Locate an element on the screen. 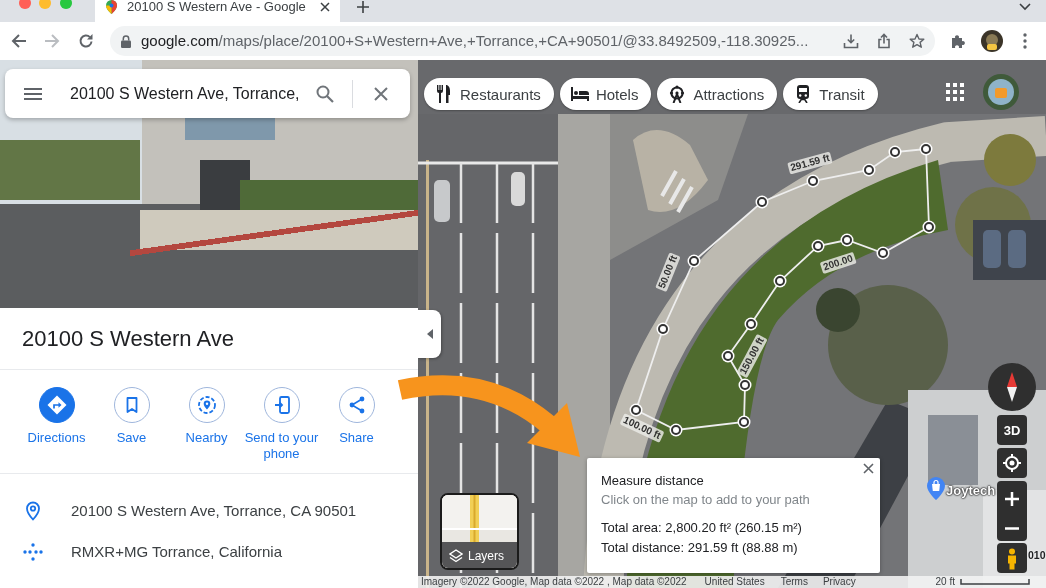  plus-code-text: RMXR+MG Torrance, California is located at coordinates (177, 551).